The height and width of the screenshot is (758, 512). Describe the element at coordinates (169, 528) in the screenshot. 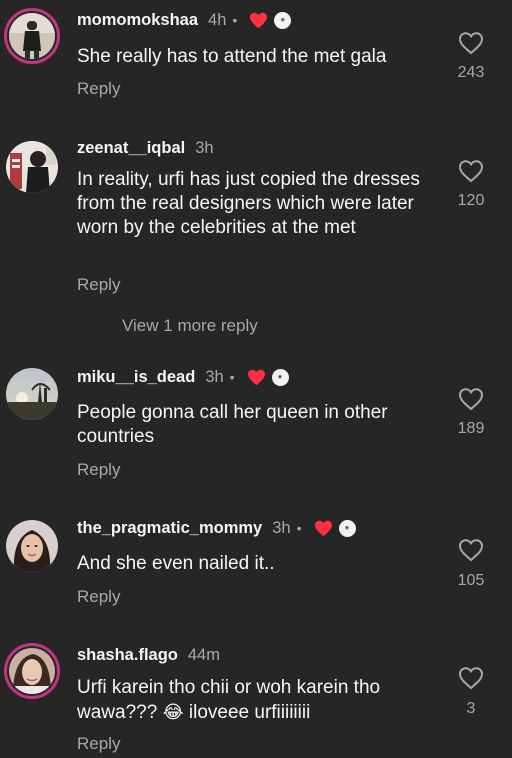

I see `username: the_pragmatic_mommy` at that location.